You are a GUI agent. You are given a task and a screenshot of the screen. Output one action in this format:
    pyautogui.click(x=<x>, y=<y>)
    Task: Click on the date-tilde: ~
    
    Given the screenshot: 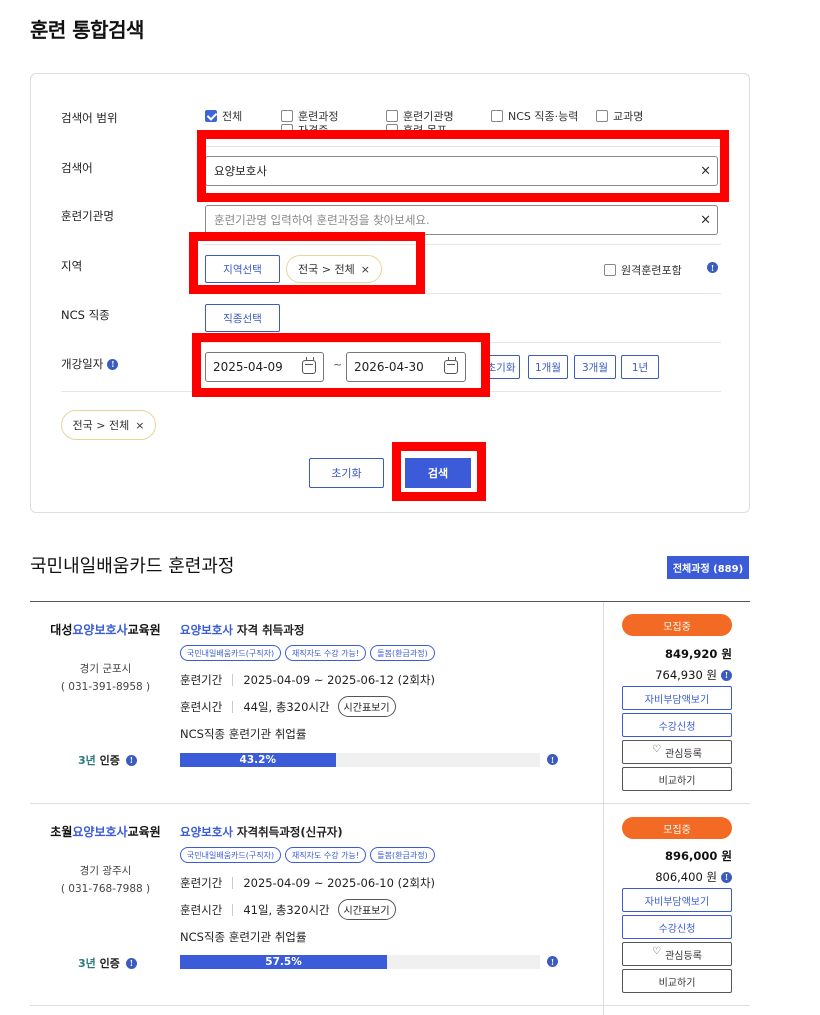 What is the action you would take?
    pyautogui.click(x=338, y=364)
    